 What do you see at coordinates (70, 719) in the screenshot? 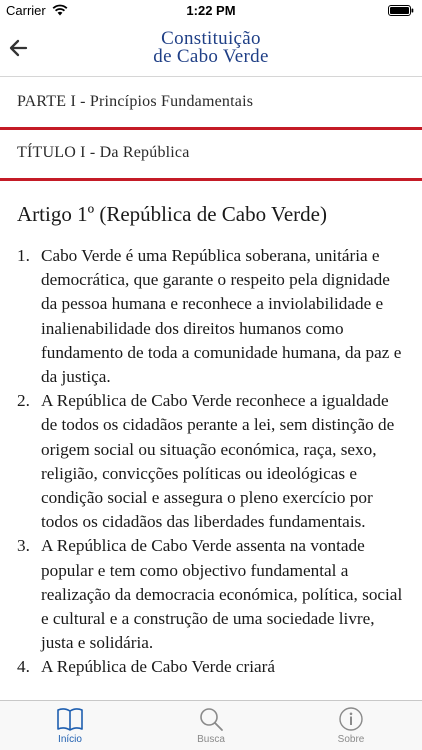
I see `book-icon` at bounding box center [70, 719].